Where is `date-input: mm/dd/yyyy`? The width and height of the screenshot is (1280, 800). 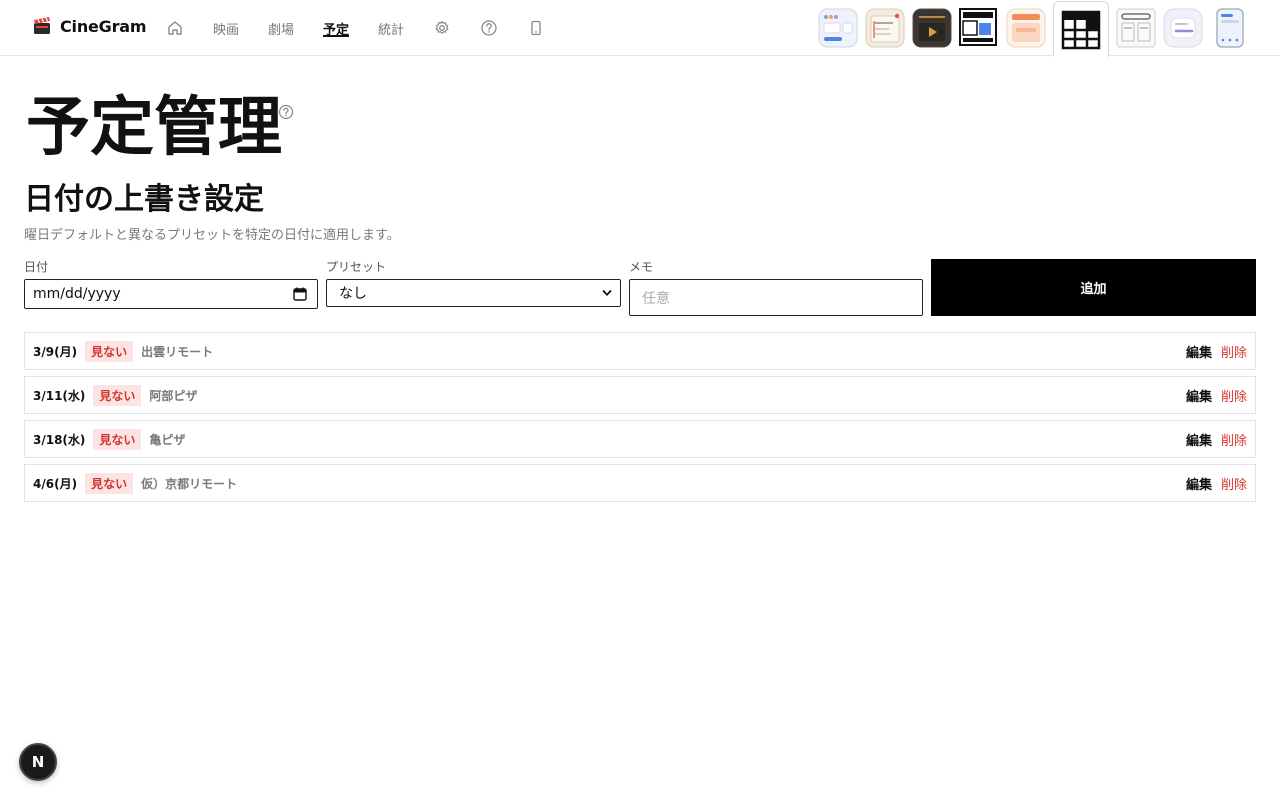 date-input: mm/dd/yyyy is located at coordinates (171, 294).